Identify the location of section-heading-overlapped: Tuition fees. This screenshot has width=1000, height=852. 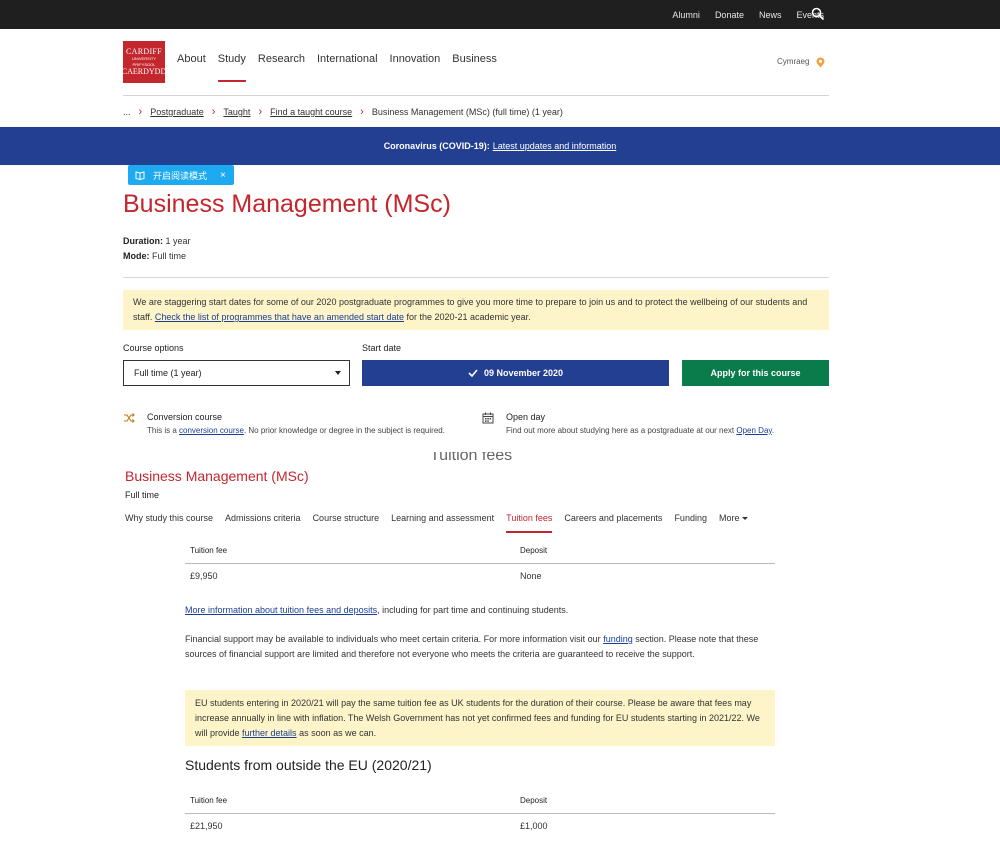
(471, 457).